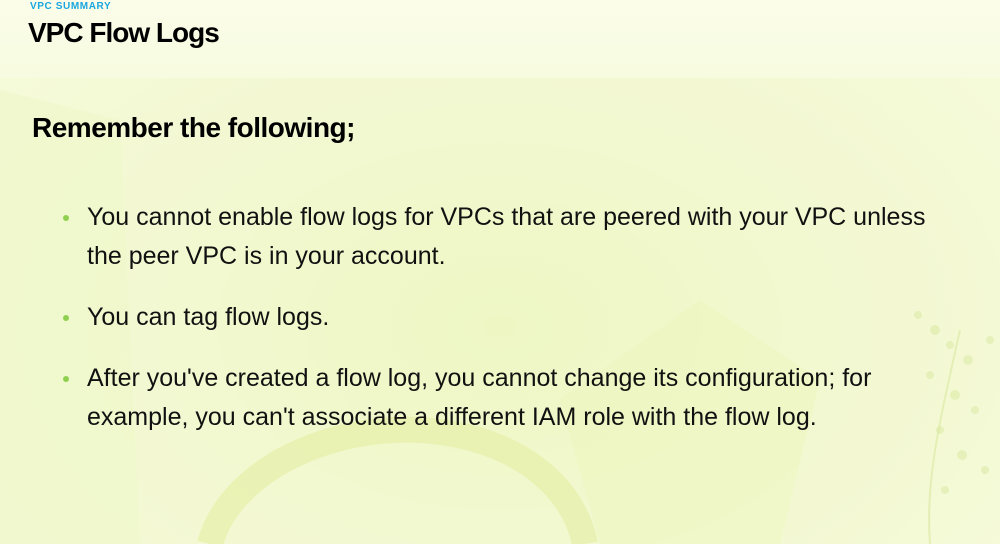 The width and height of the screenshot is (1000, 544). What do you see at coordinates (71, 6) in the screenshot?
I see `section-eyebrow: VPC SUMMARY` at bounding box center [71, 6].